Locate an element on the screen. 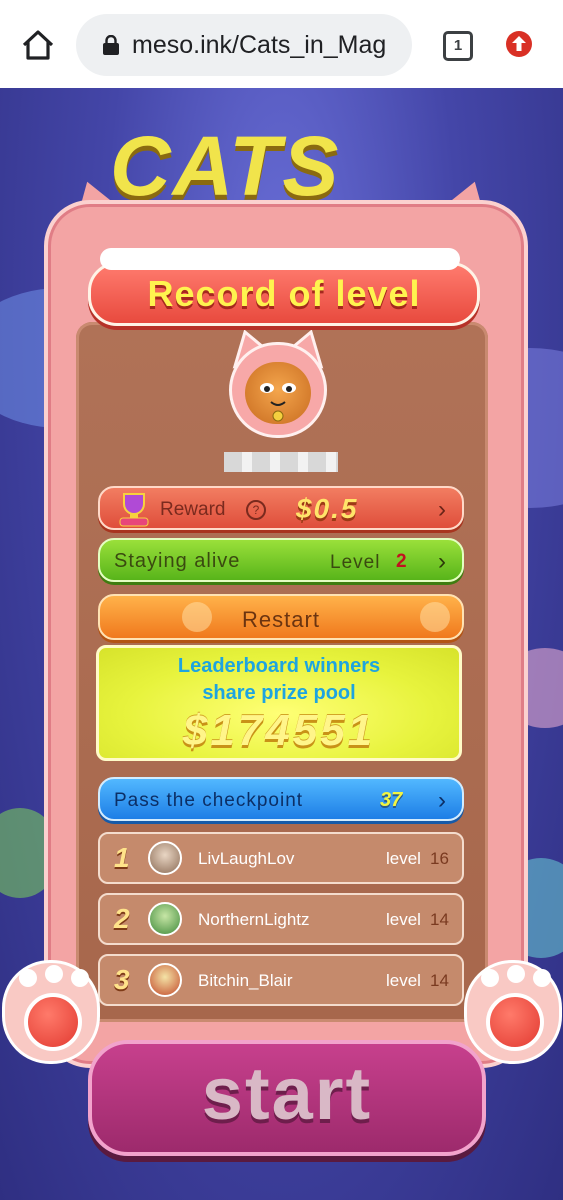 This screenshot has width=563, height=1200. rank-number: 1 is located at coordinates (122, 857).